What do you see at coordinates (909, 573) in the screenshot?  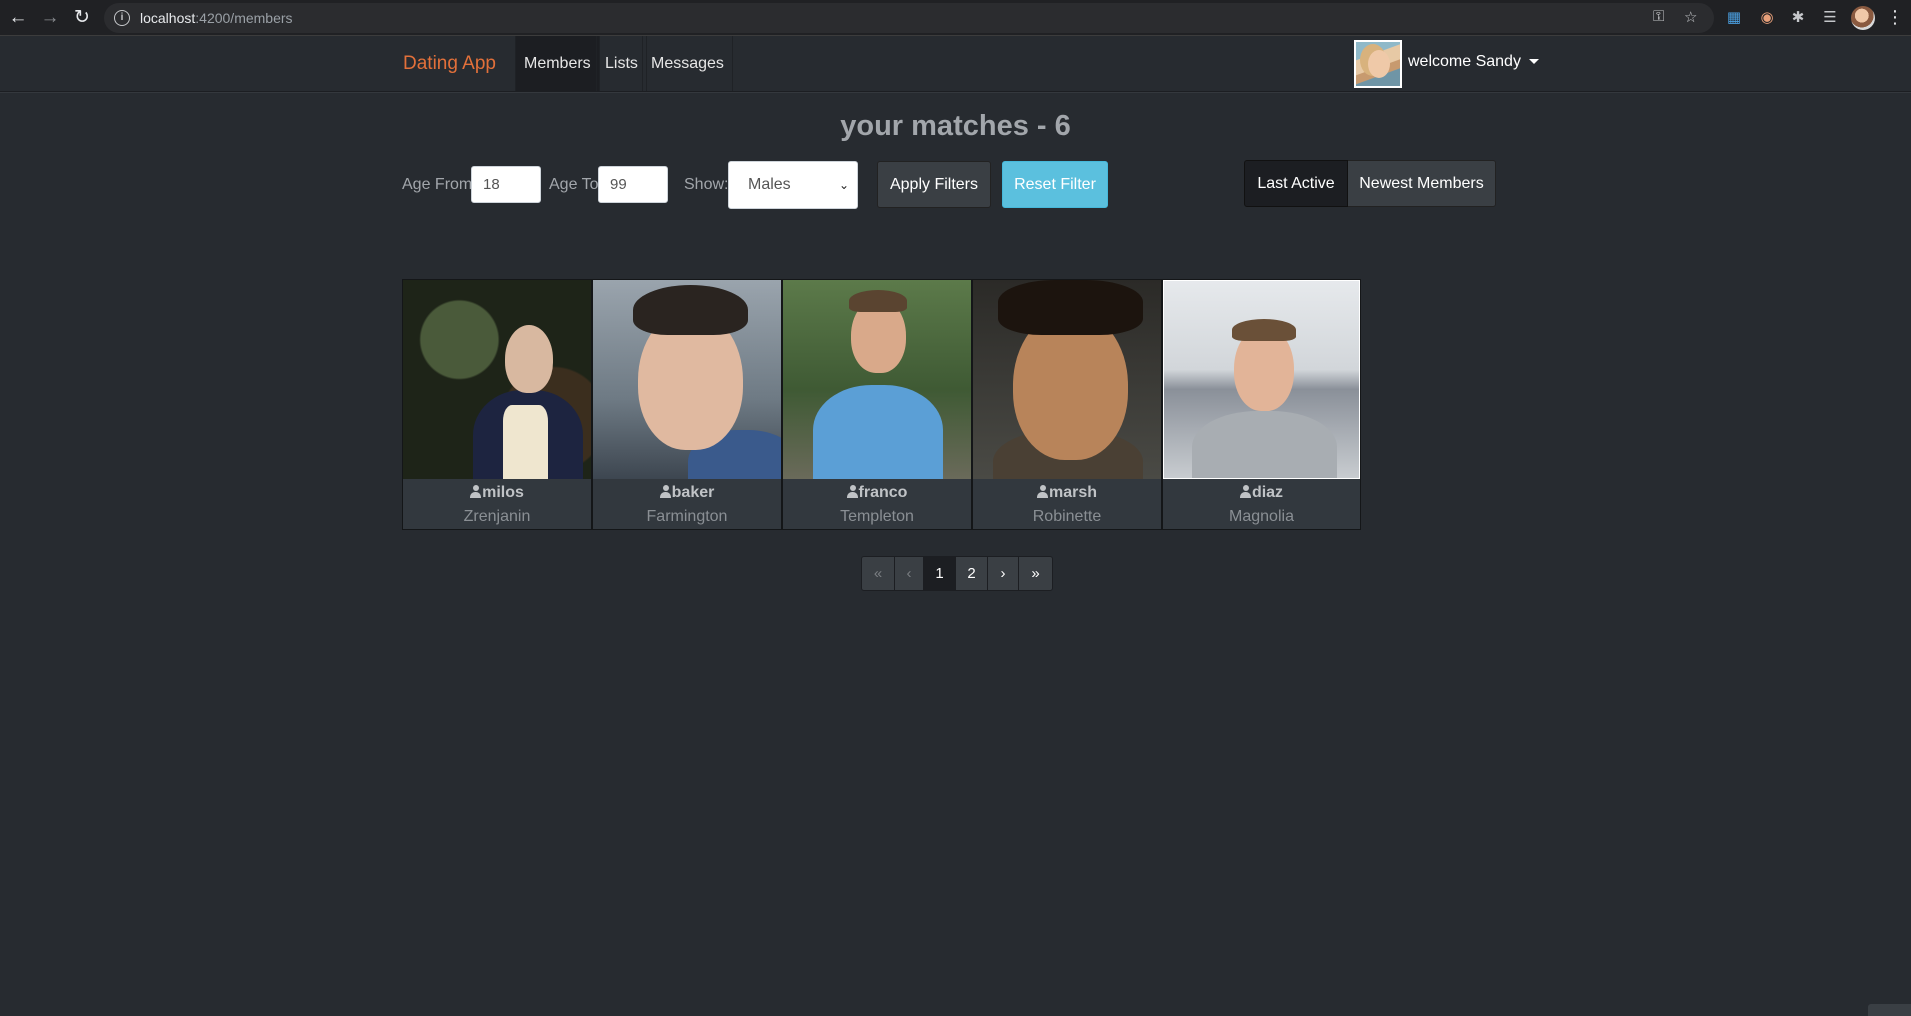 I see `page-prev-button: ‹` at bounding box center [909, 573].